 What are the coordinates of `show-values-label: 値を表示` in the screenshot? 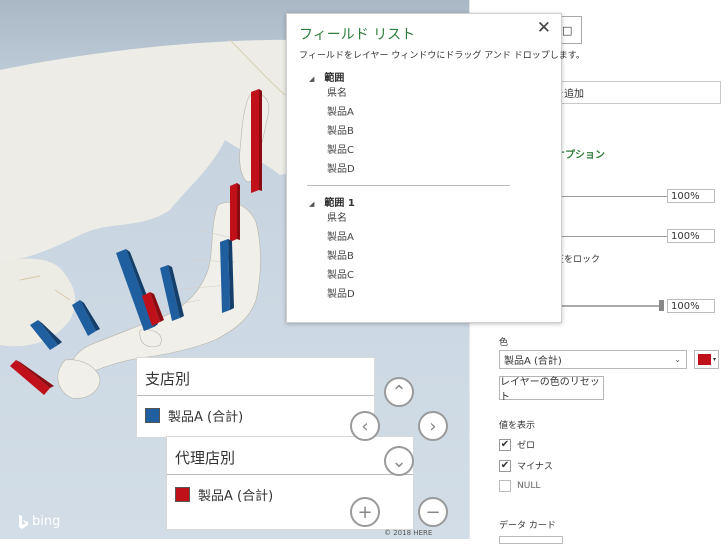 It's located at (517, 426).